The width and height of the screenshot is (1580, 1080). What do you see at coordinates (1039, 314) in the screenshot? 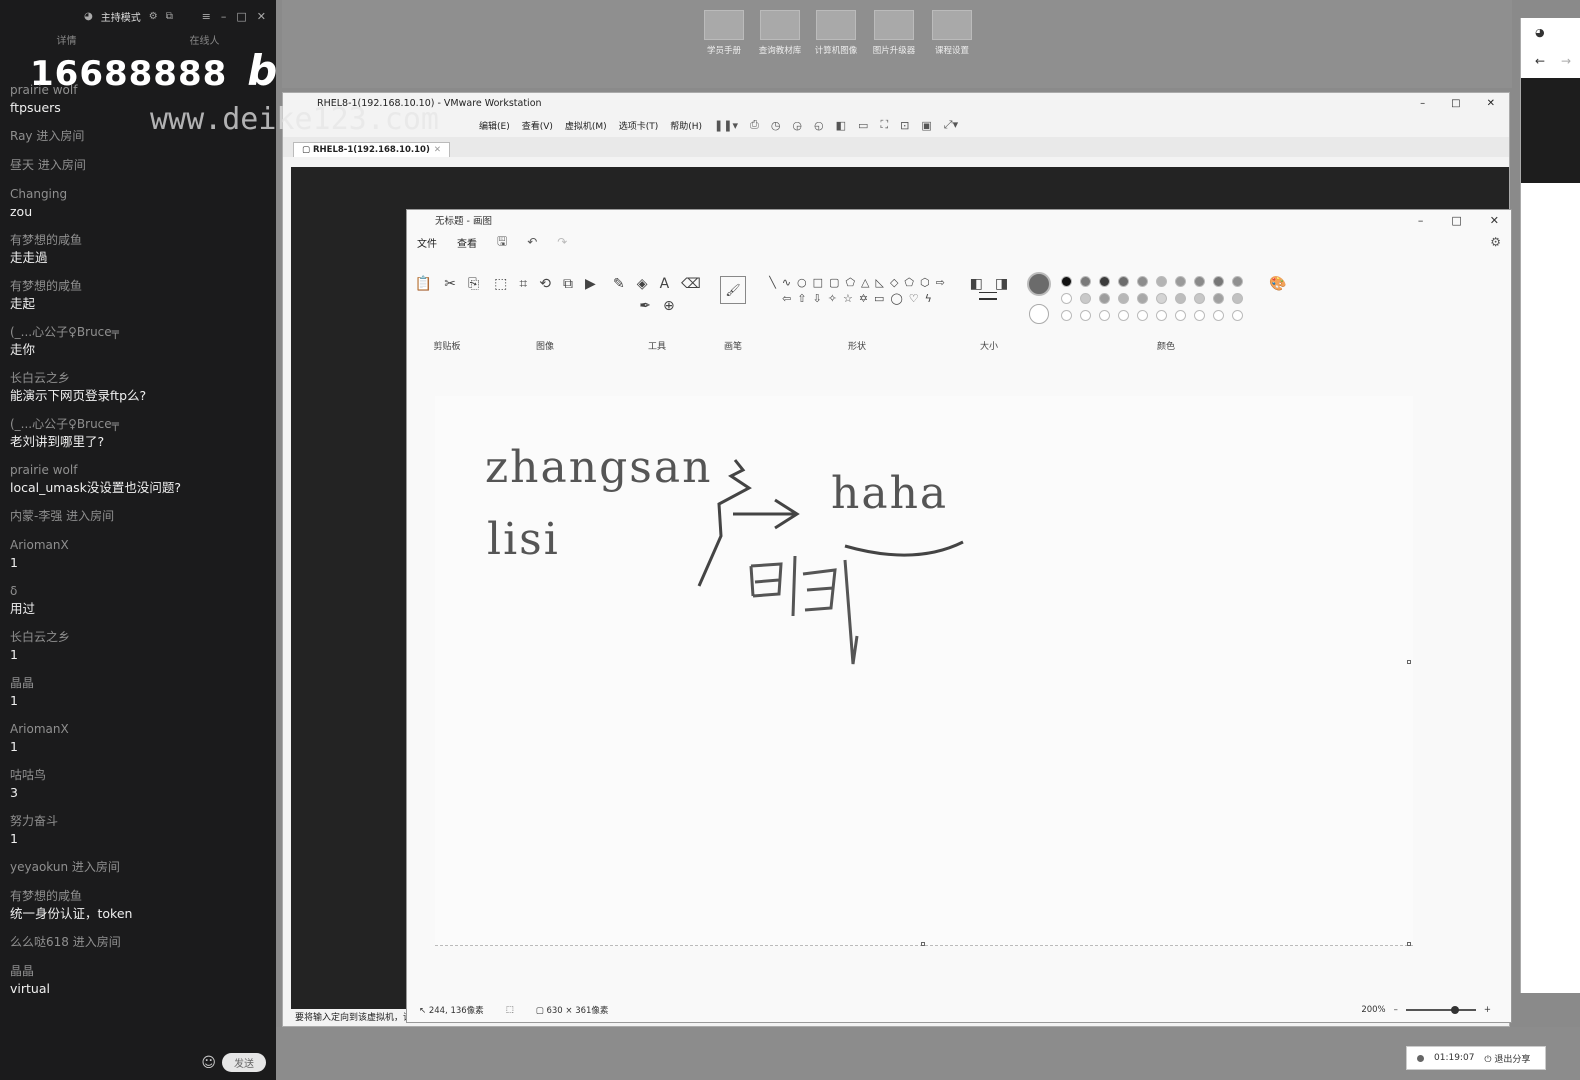
I see `color2-swatch` at bounding box center [1039, 314].